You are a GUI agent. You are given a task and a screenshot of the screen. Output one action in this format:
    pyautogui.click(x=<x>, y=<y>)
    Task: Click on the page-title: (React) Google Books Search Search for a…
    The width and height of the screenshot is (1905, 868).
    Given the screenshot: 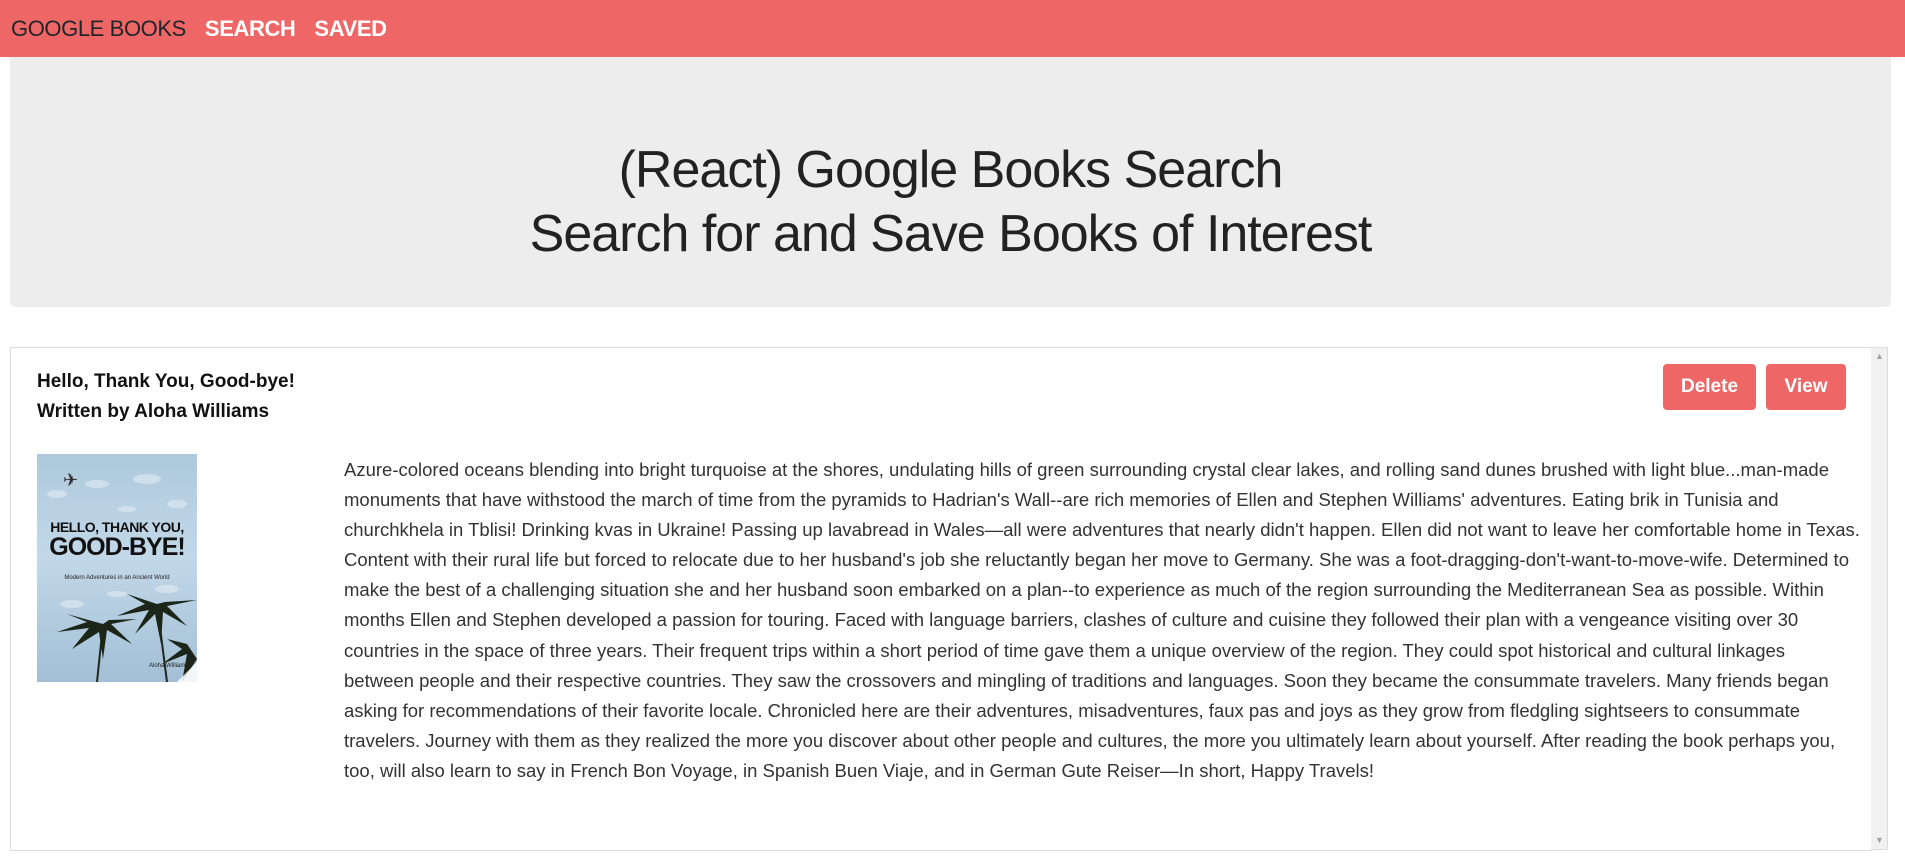 What is the action you would take?
    pyautogui.click(x=950, y=202)
    